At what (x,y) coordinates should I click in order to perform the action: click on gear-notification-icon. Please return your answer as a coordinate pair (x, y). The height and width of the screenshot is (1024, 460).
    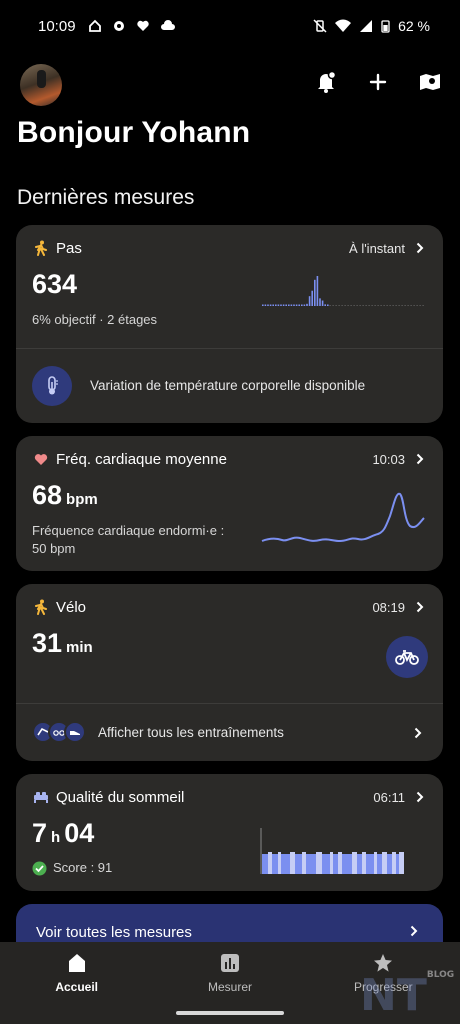
    Looking at the image, I should click on (118, 26).